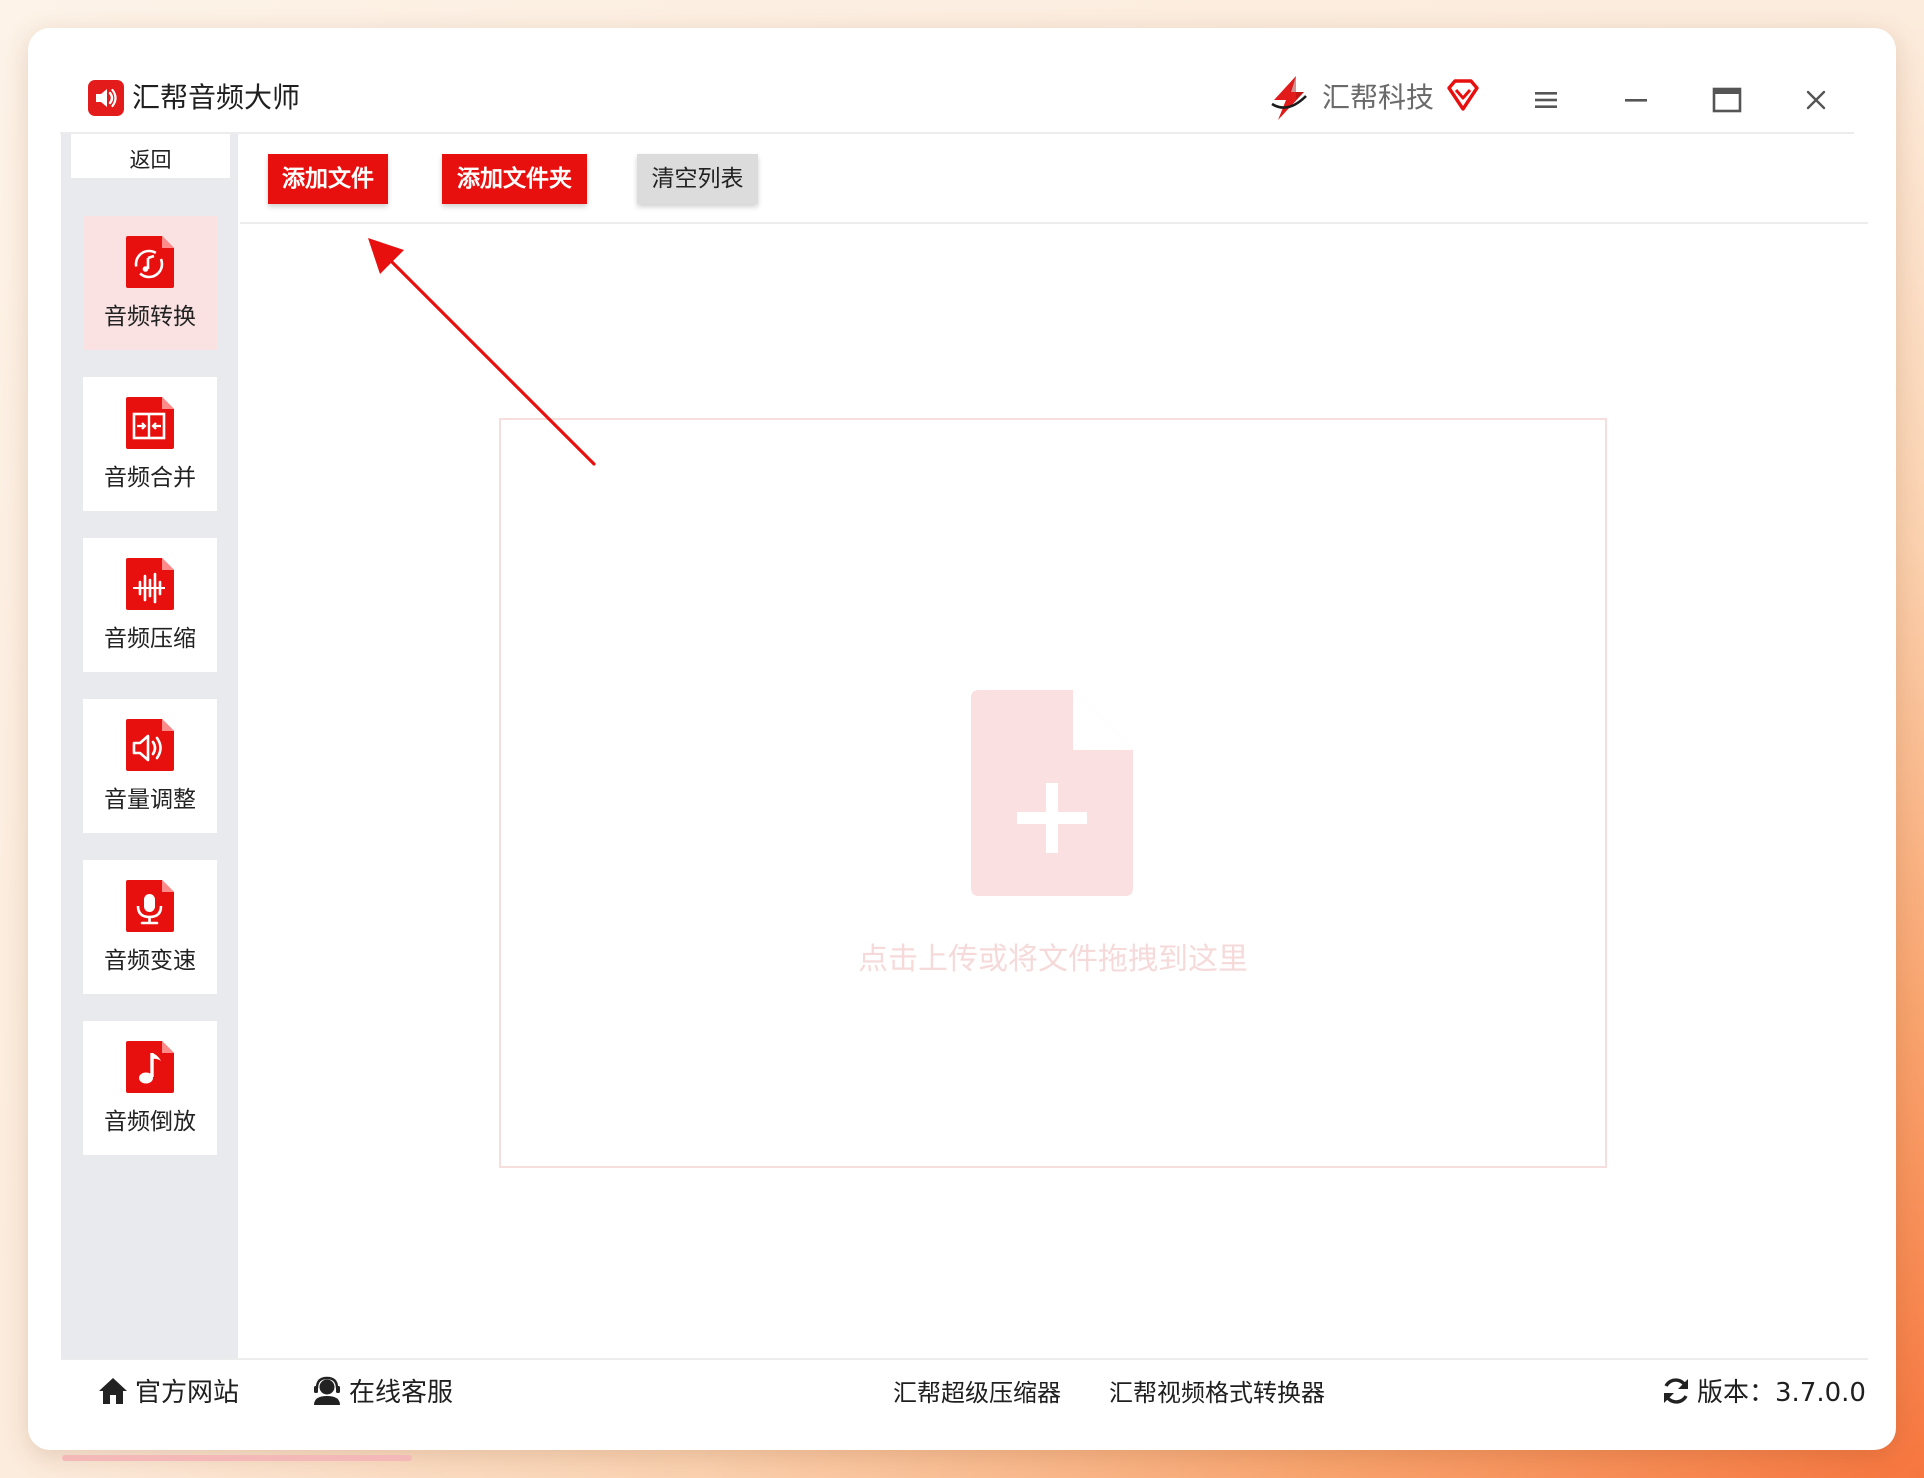 The width and height of the screenshot is (1924, 1478). Describe the element at coordinates (1676, 1390) in the screenshot. I see `refresh-icon` at that location.